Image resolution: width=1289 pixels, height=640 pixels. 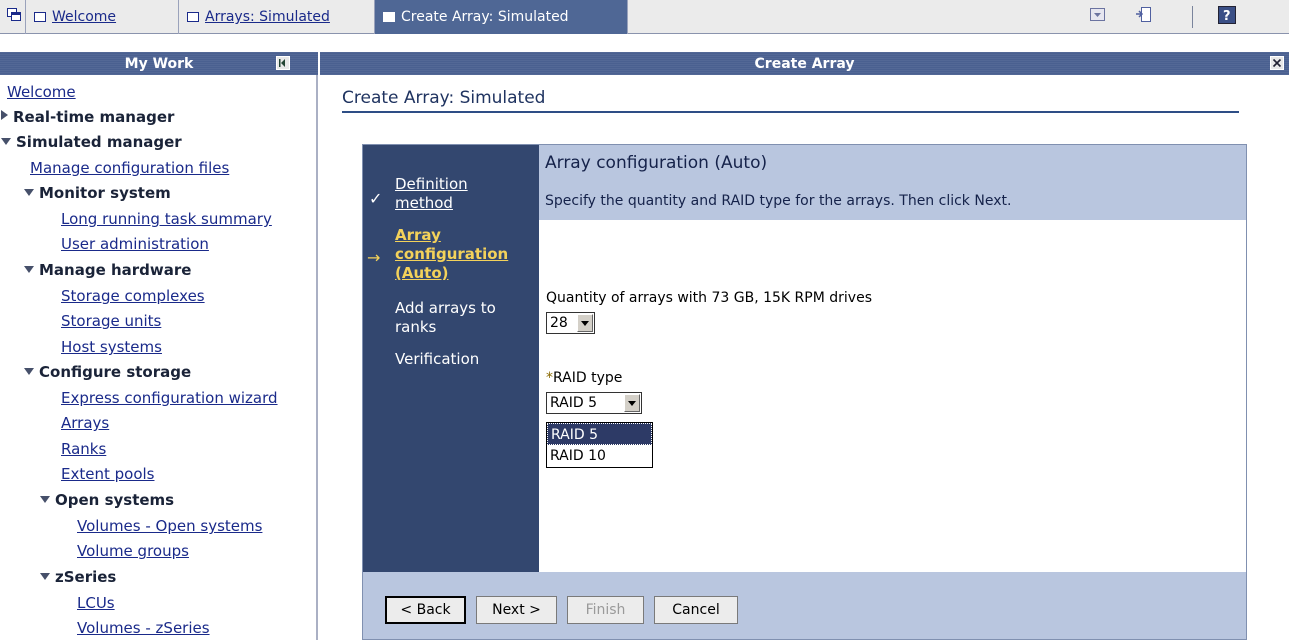 I want to click on minimize-all-icon, so click(x=1098, y=17).